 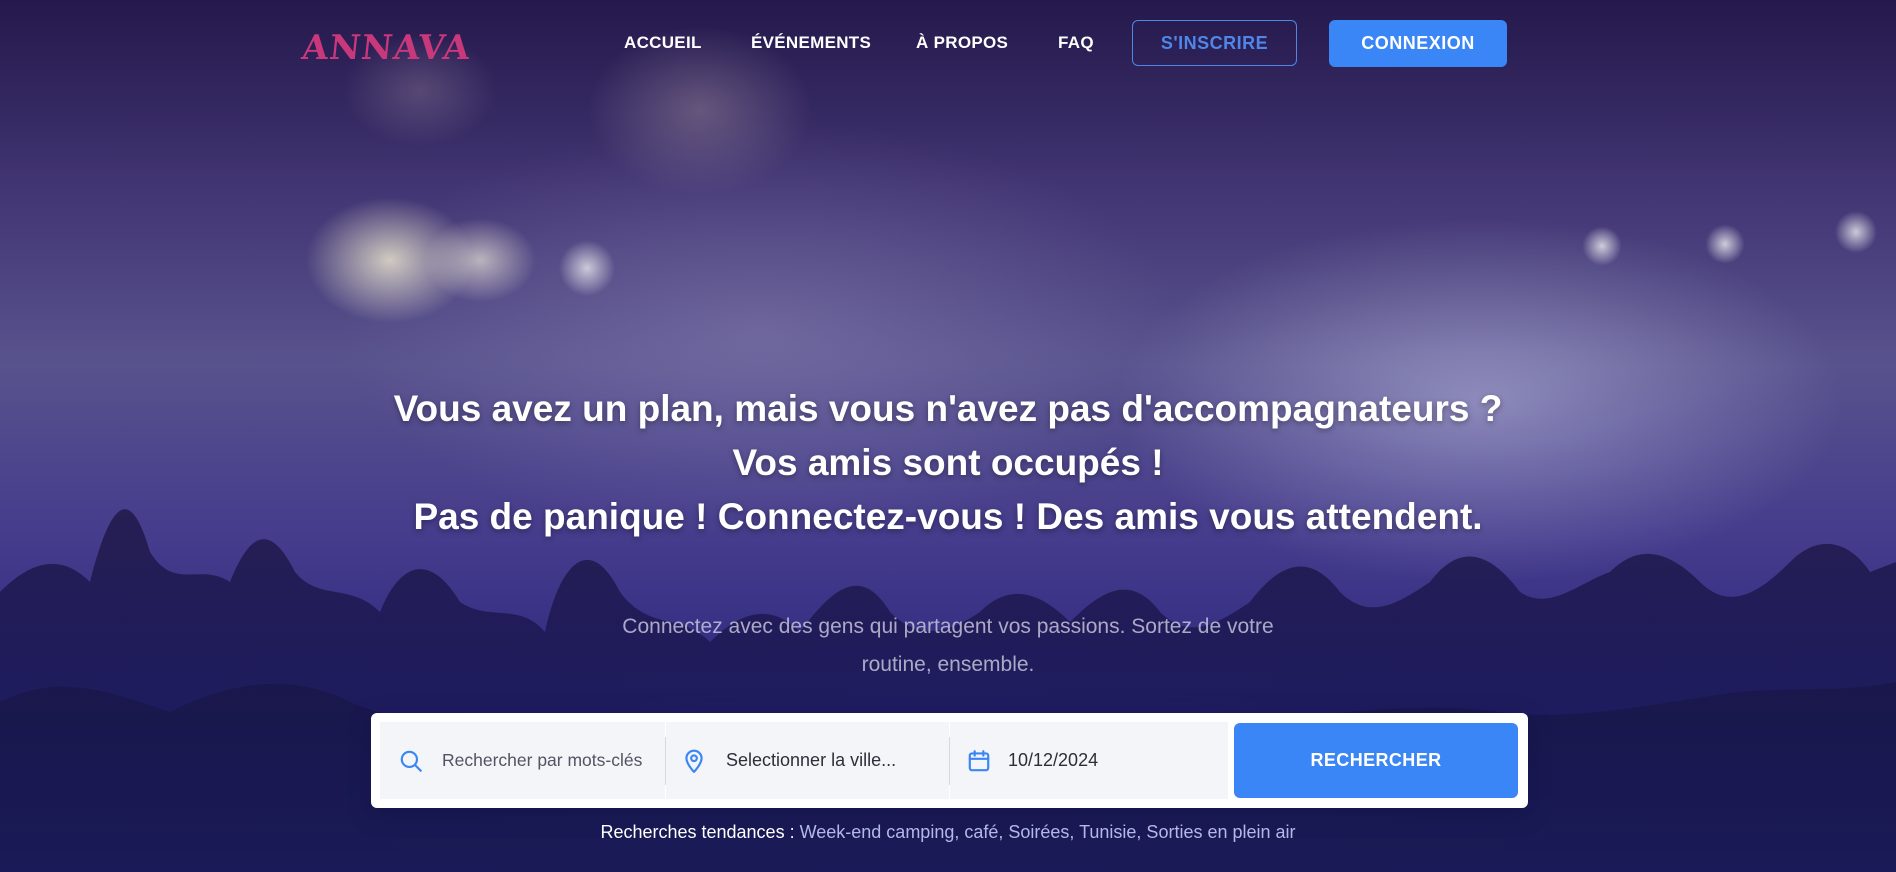 What do you see at coordinates (663, 43) in the screenshot?
I see `nav-link-accueil: ACCUEIL` at bounding box center [663, 43].